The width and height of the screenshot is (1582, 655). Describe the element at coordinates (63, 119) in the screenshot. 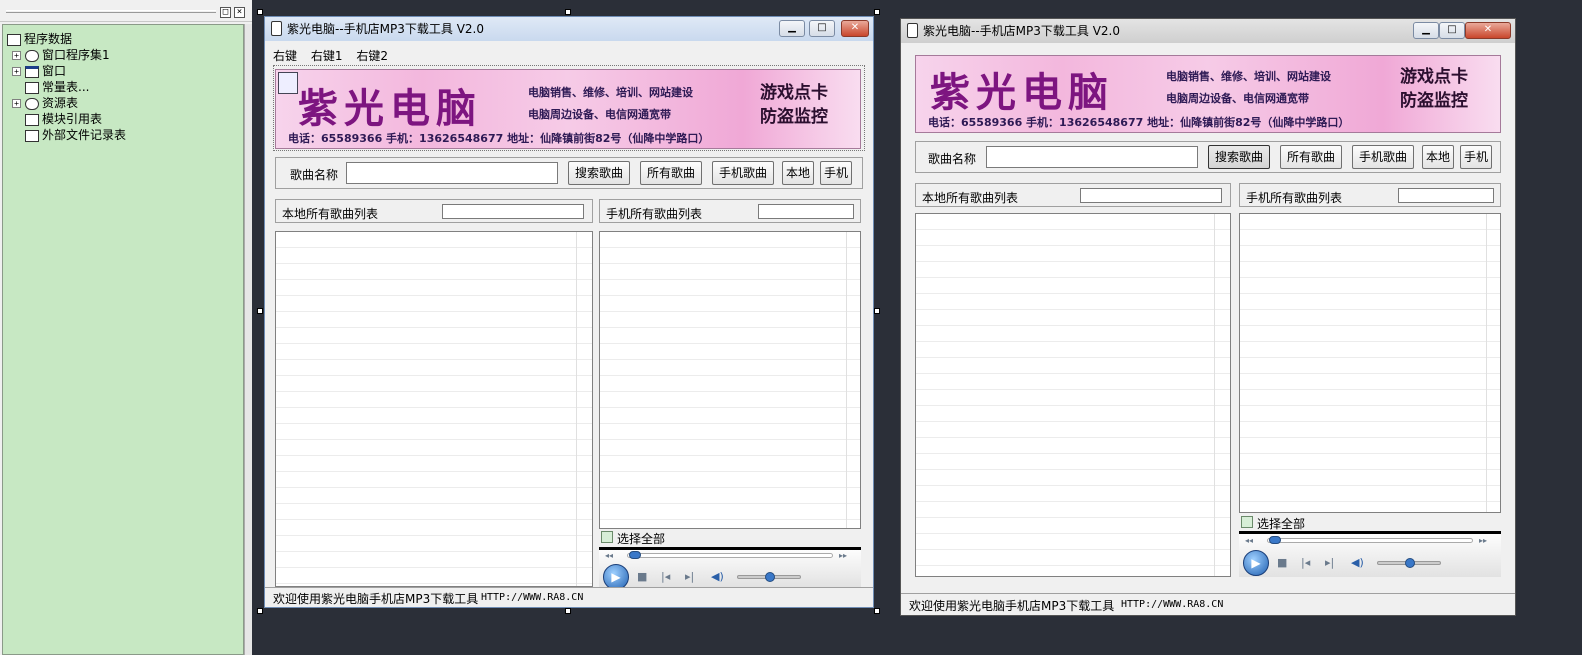

I see `tree-item-modules: 模块引用表` at that location.